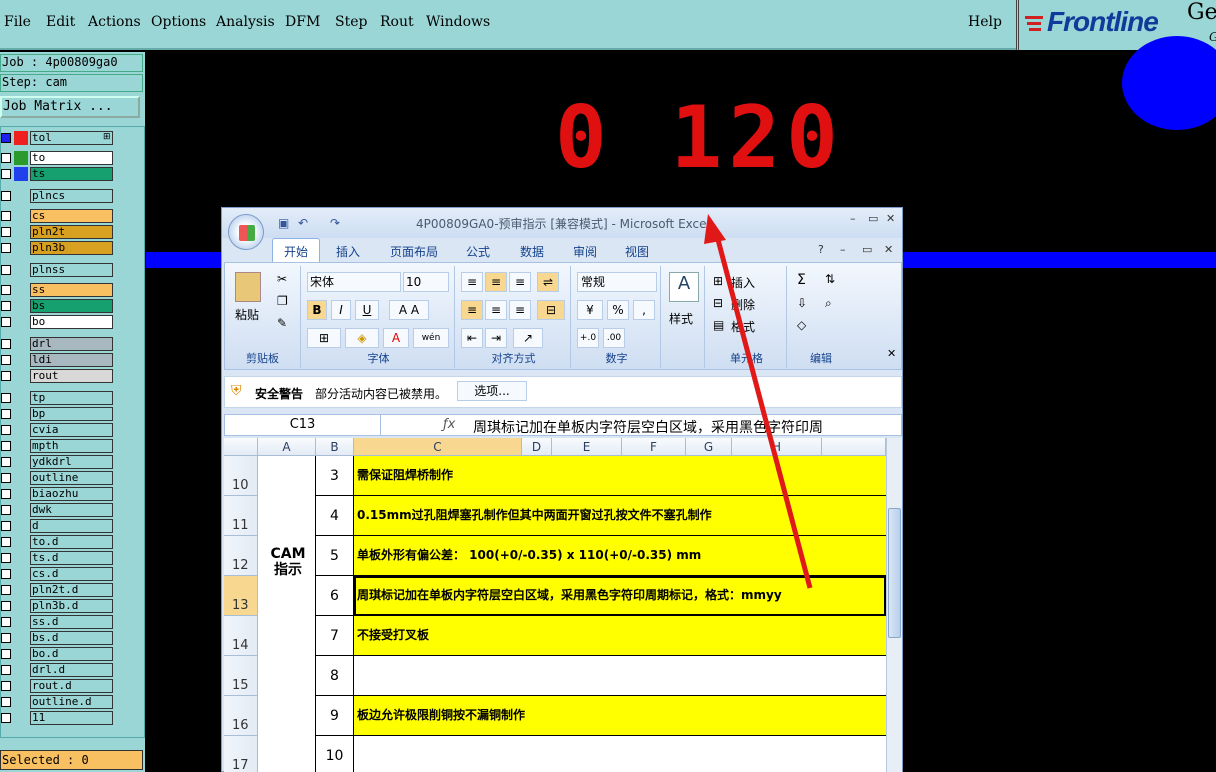 This screenshot has width=1216, height=772. Describe the element at coordinates (73, 216) in the screenshot. I see `layer-row-cs: cs` at that location.